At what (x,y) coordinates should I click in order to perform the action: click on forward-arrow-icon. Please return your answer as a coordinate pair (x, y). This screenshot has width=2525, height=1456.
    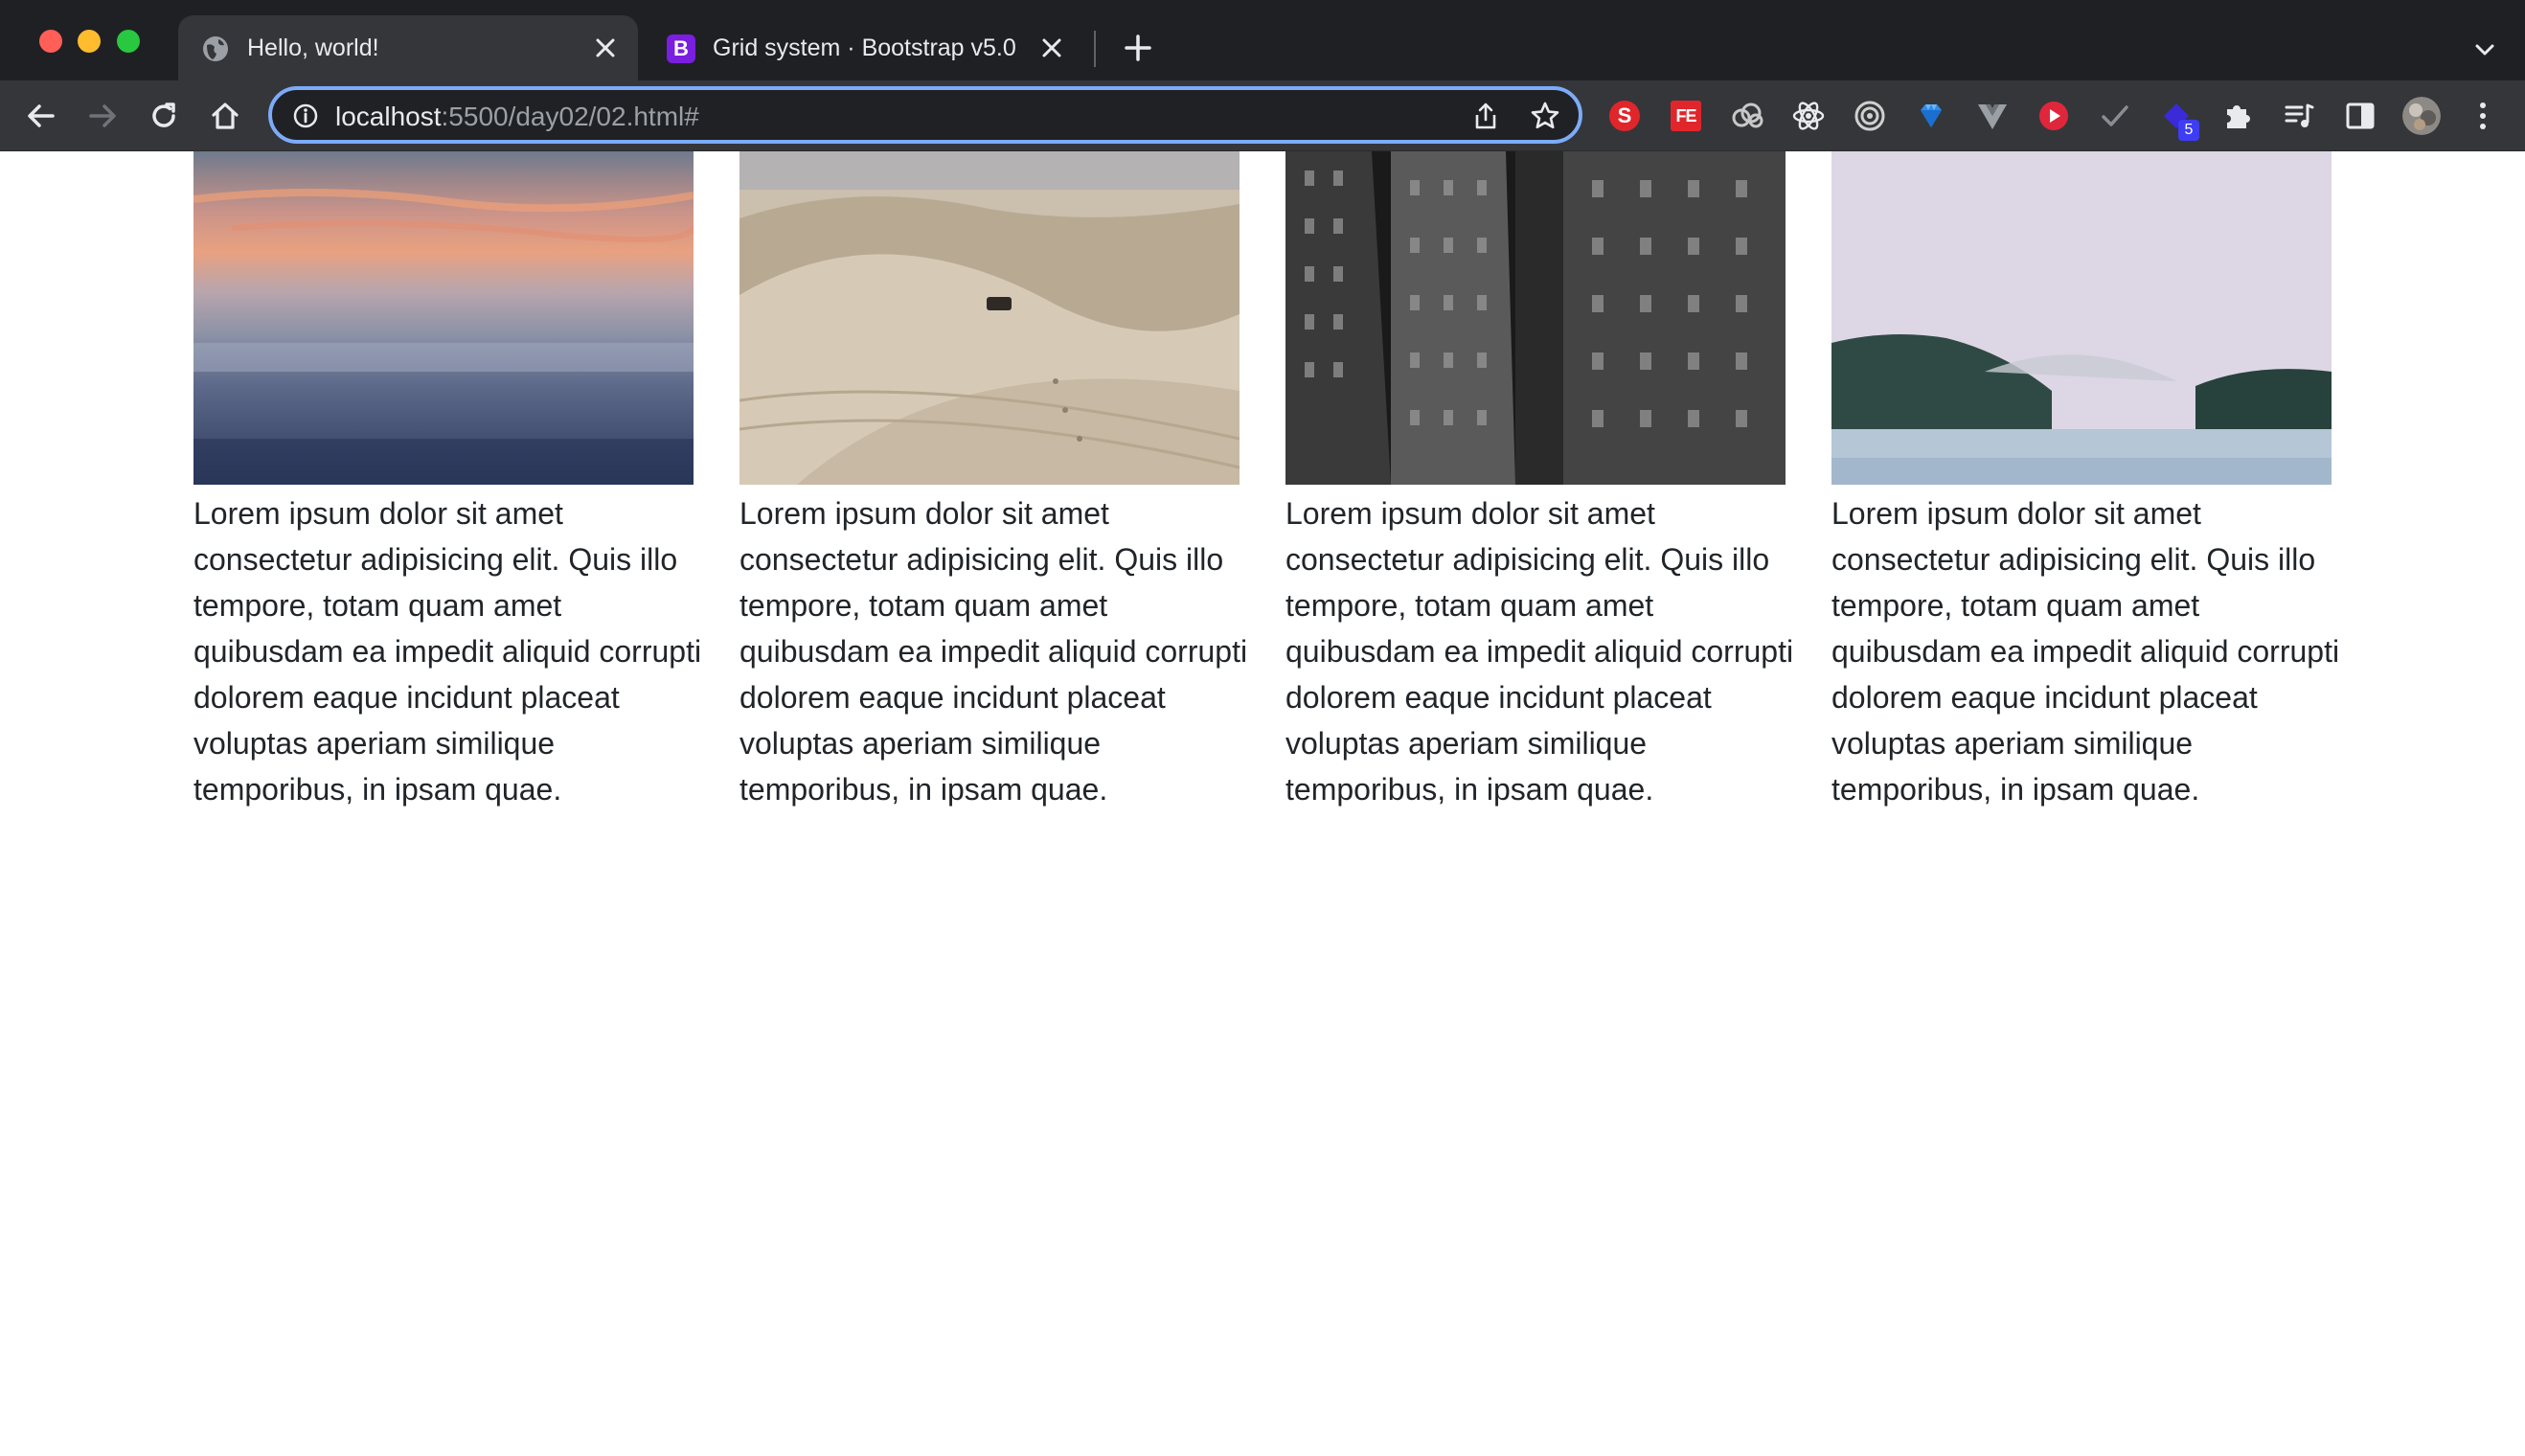
    Looking at the image, I should click on (102, 116).